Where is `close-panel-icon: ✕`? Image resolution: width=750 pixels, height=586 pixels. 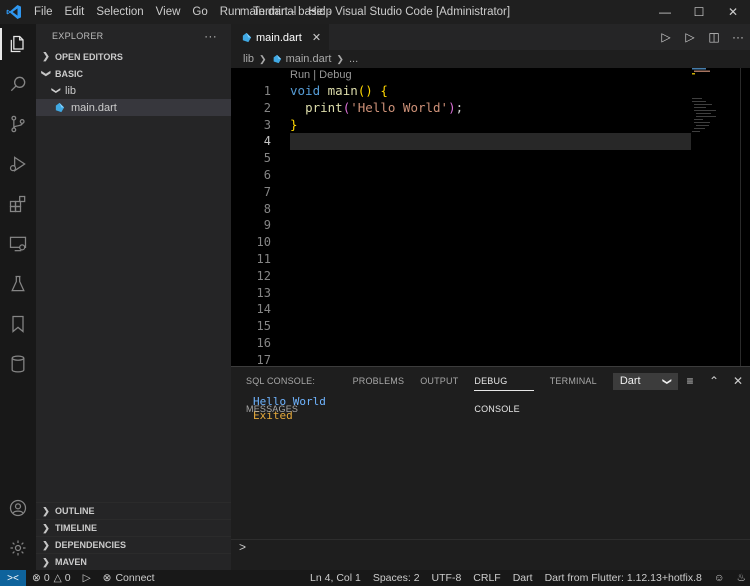
close-panel-icon: ✕ is located at coordinates (738, 381).